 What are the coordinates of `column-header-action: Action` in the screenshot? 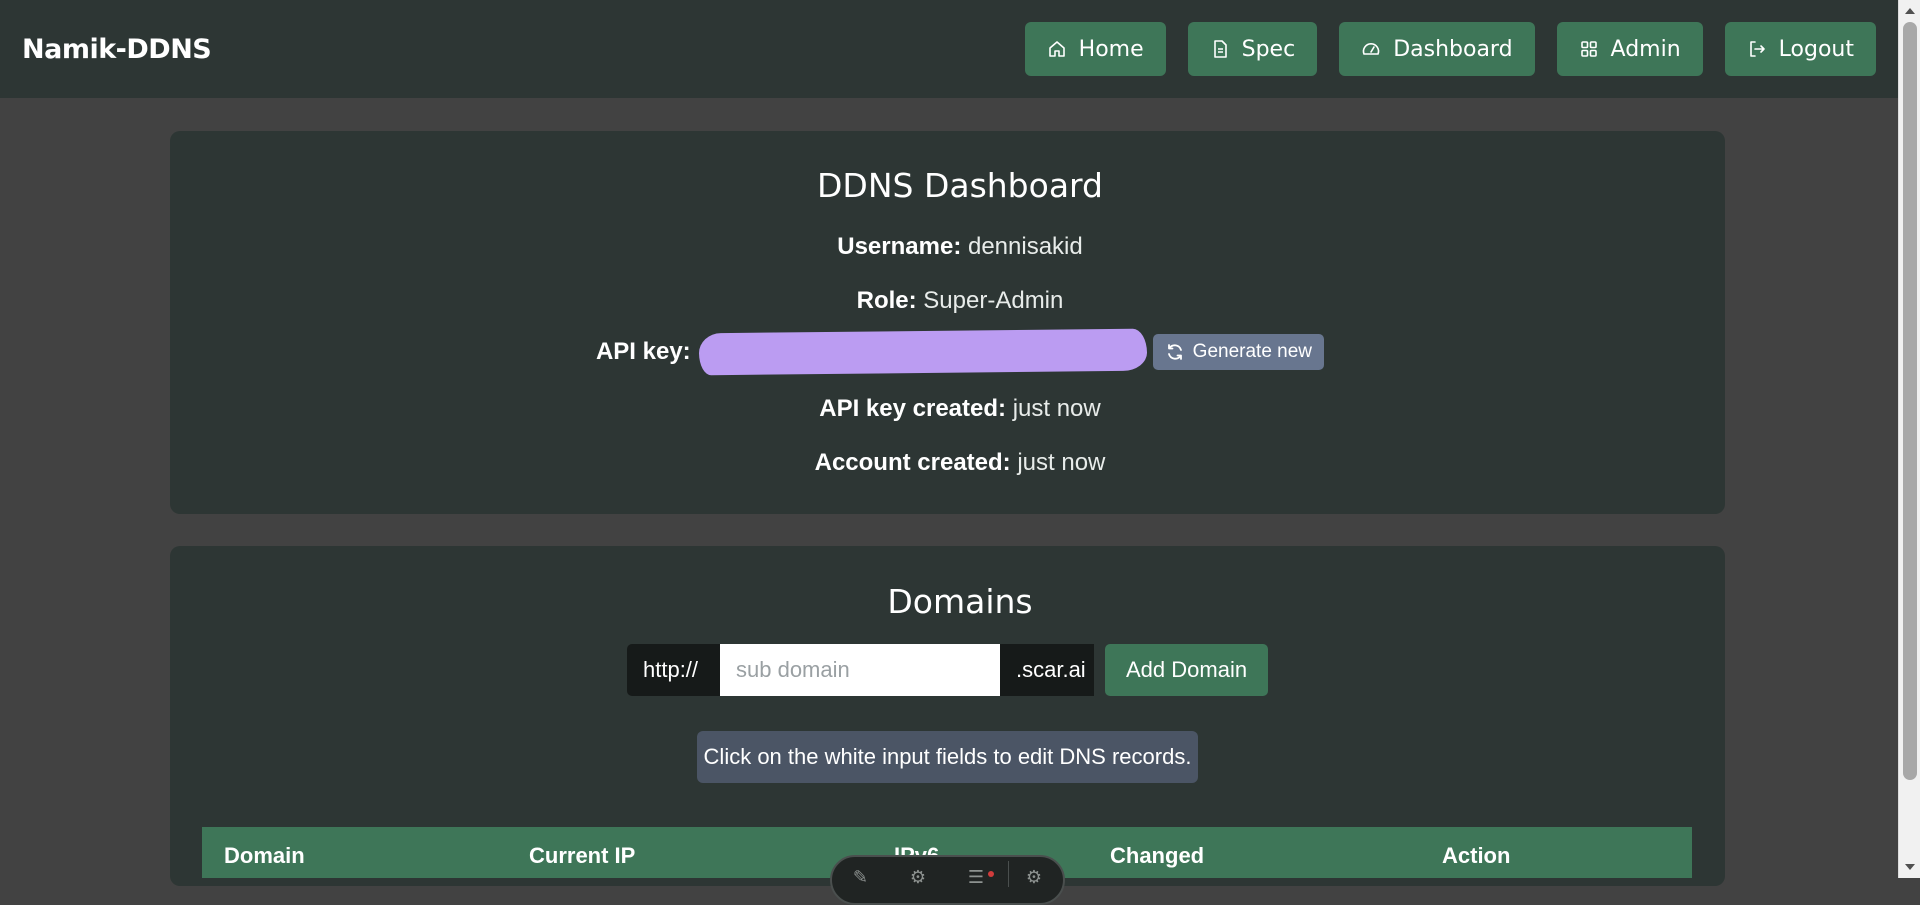 It's located at (1476, 856).